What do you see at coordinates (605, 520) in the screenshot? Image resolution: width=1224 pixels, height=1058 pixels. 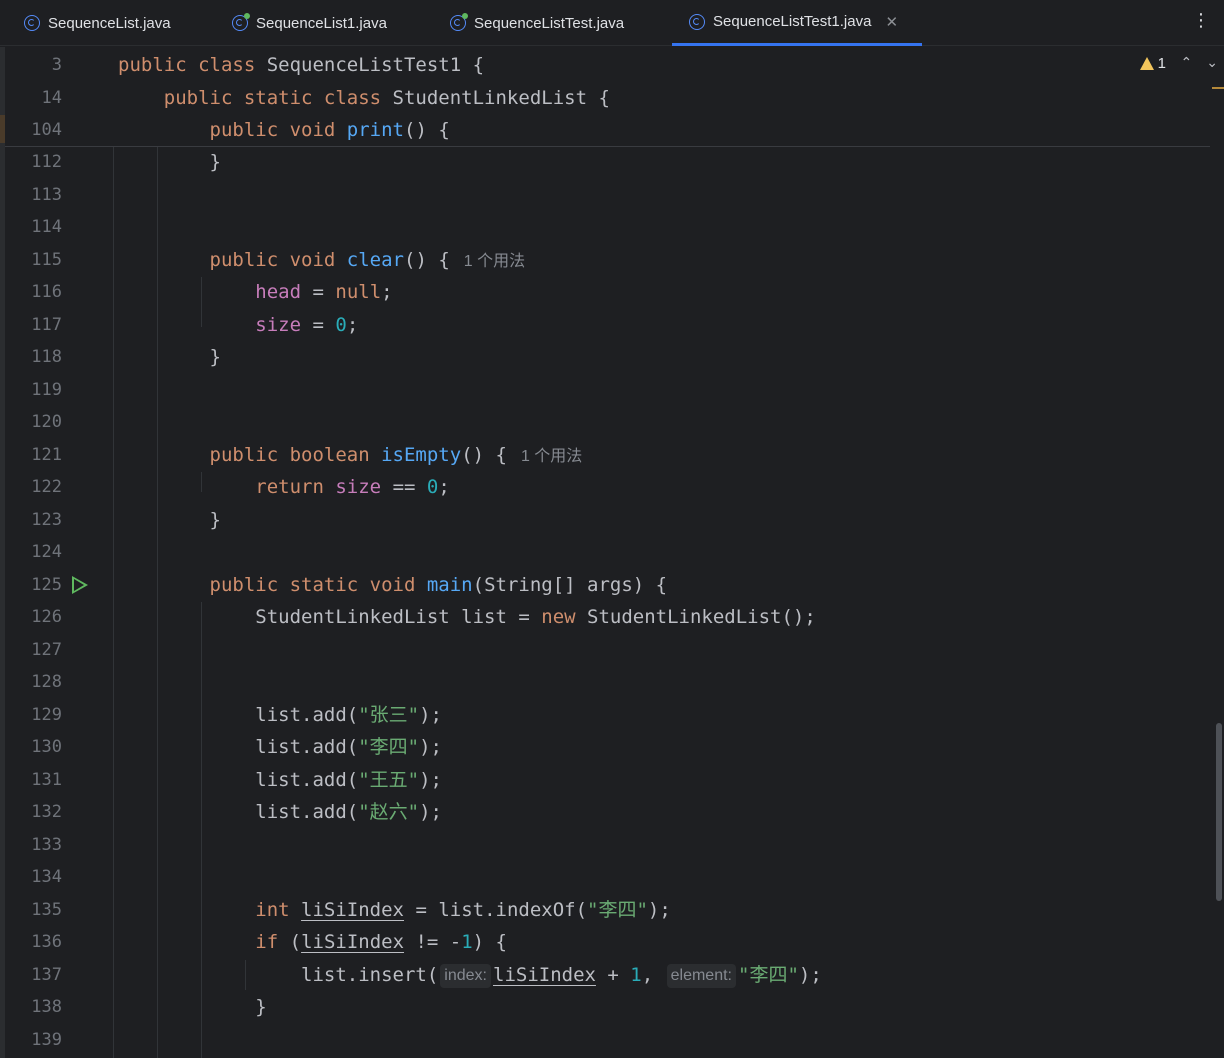 I see `code-line: 123 }` at bounding box center [605, 520].